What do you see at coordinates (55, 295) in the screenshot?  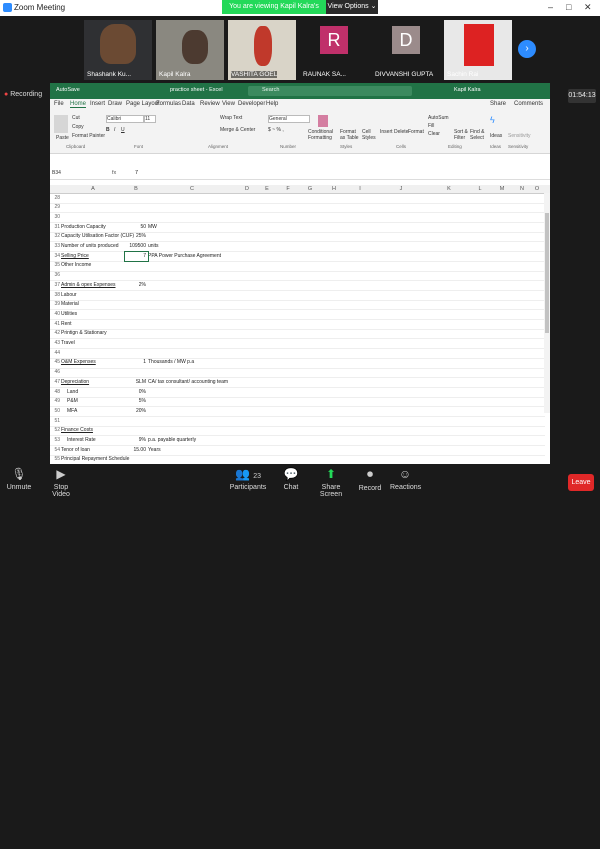 I see `row-number: 38` at bounding box center [55, 295].